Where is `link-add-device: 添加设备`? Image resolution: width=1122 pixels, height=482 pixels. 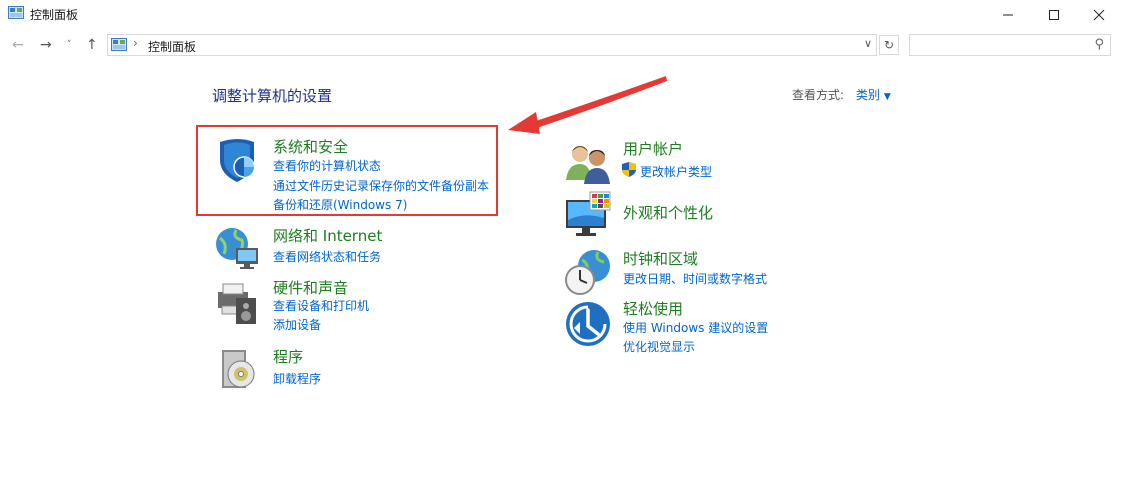
link-add-device: 添加设备 is located at coordinates (297, 324).